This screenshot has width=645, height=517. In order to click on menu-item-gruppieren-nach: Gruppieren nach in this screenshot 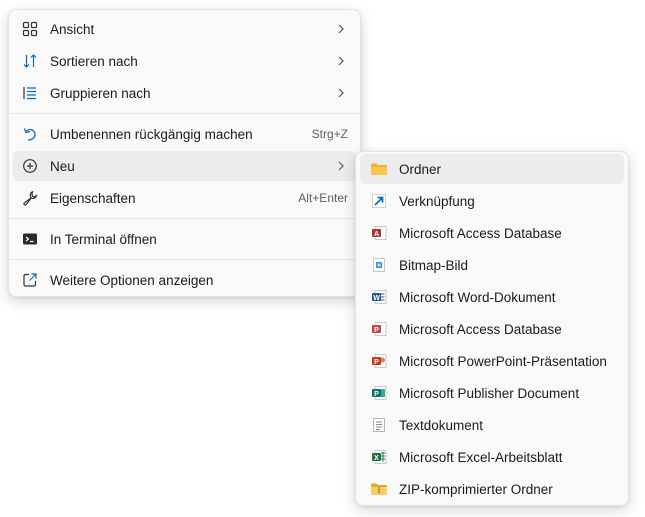, I will do `click(184, 93)`.